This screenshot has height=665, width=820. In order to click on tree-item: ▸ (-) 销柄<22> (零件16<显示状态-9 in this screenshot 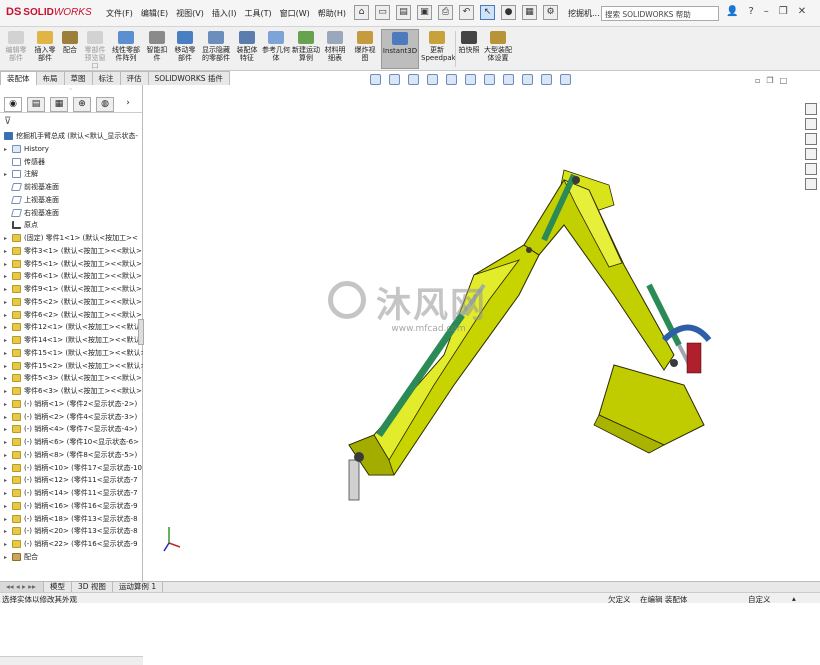, I will do `click(71, 544)`.